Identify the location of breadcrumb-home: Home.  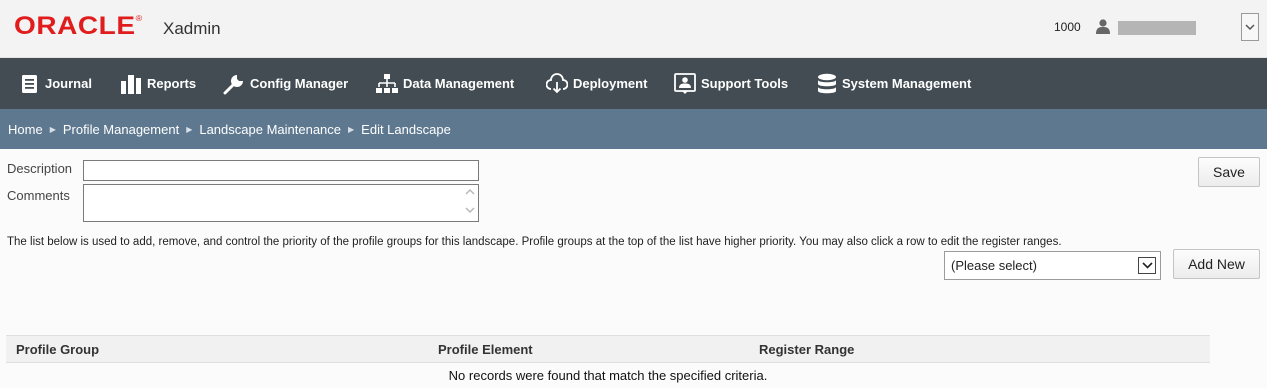
(25, 129).